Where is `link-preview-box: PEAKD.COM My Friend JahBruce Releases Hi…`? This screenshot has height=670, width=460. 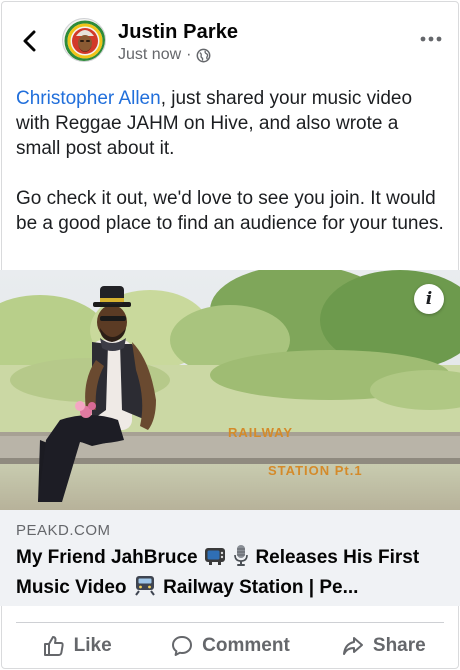 link-preview-box: PEAKD.COM My Friend JahBruce Releases Hi… is located at coordinates (230, 558).